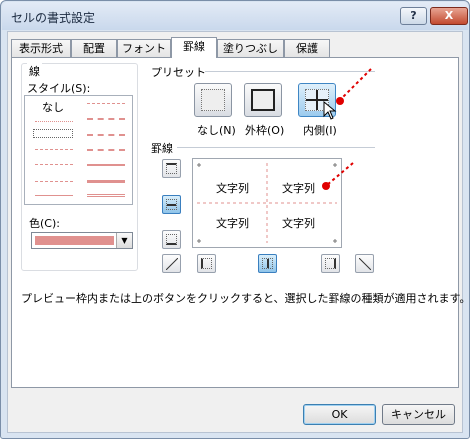 The width and height of the screenshot is (470, 439). I want to click on border-left-button, so click(206, 263).